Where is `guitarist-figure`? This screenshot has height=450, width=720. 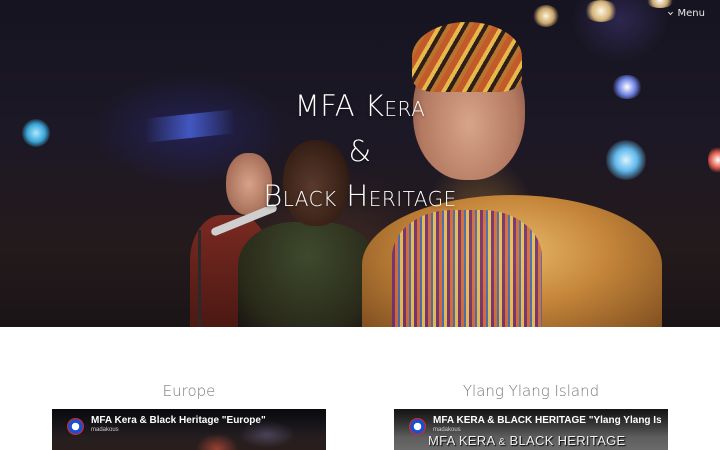 guitarist-figure is located at coordinates (308, 274).